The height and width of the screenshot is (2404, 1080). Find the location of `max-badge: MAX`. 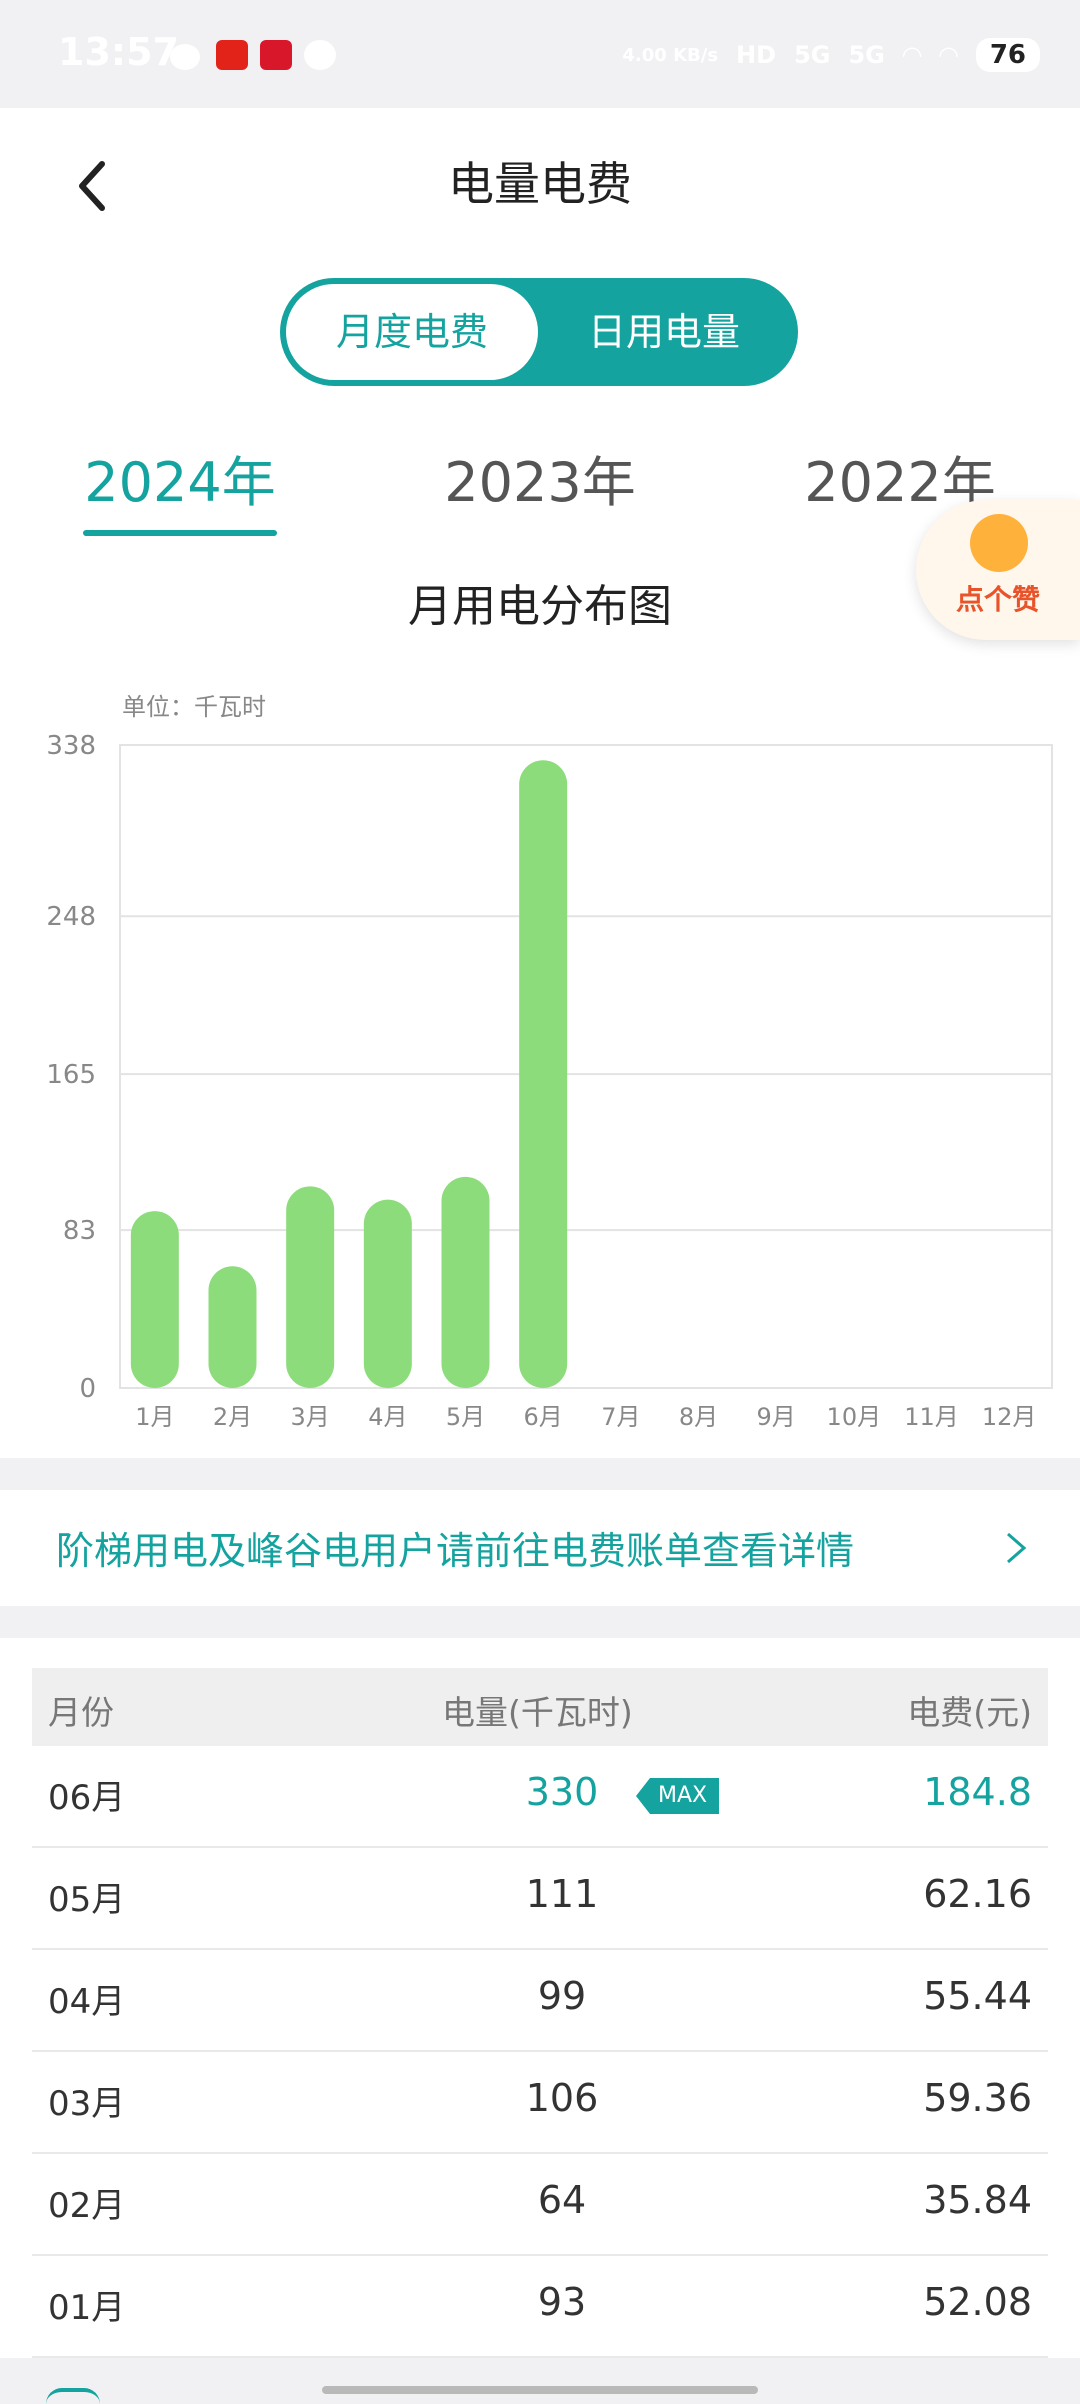

max-badge: MAX is located at coordinates (678, 1796).